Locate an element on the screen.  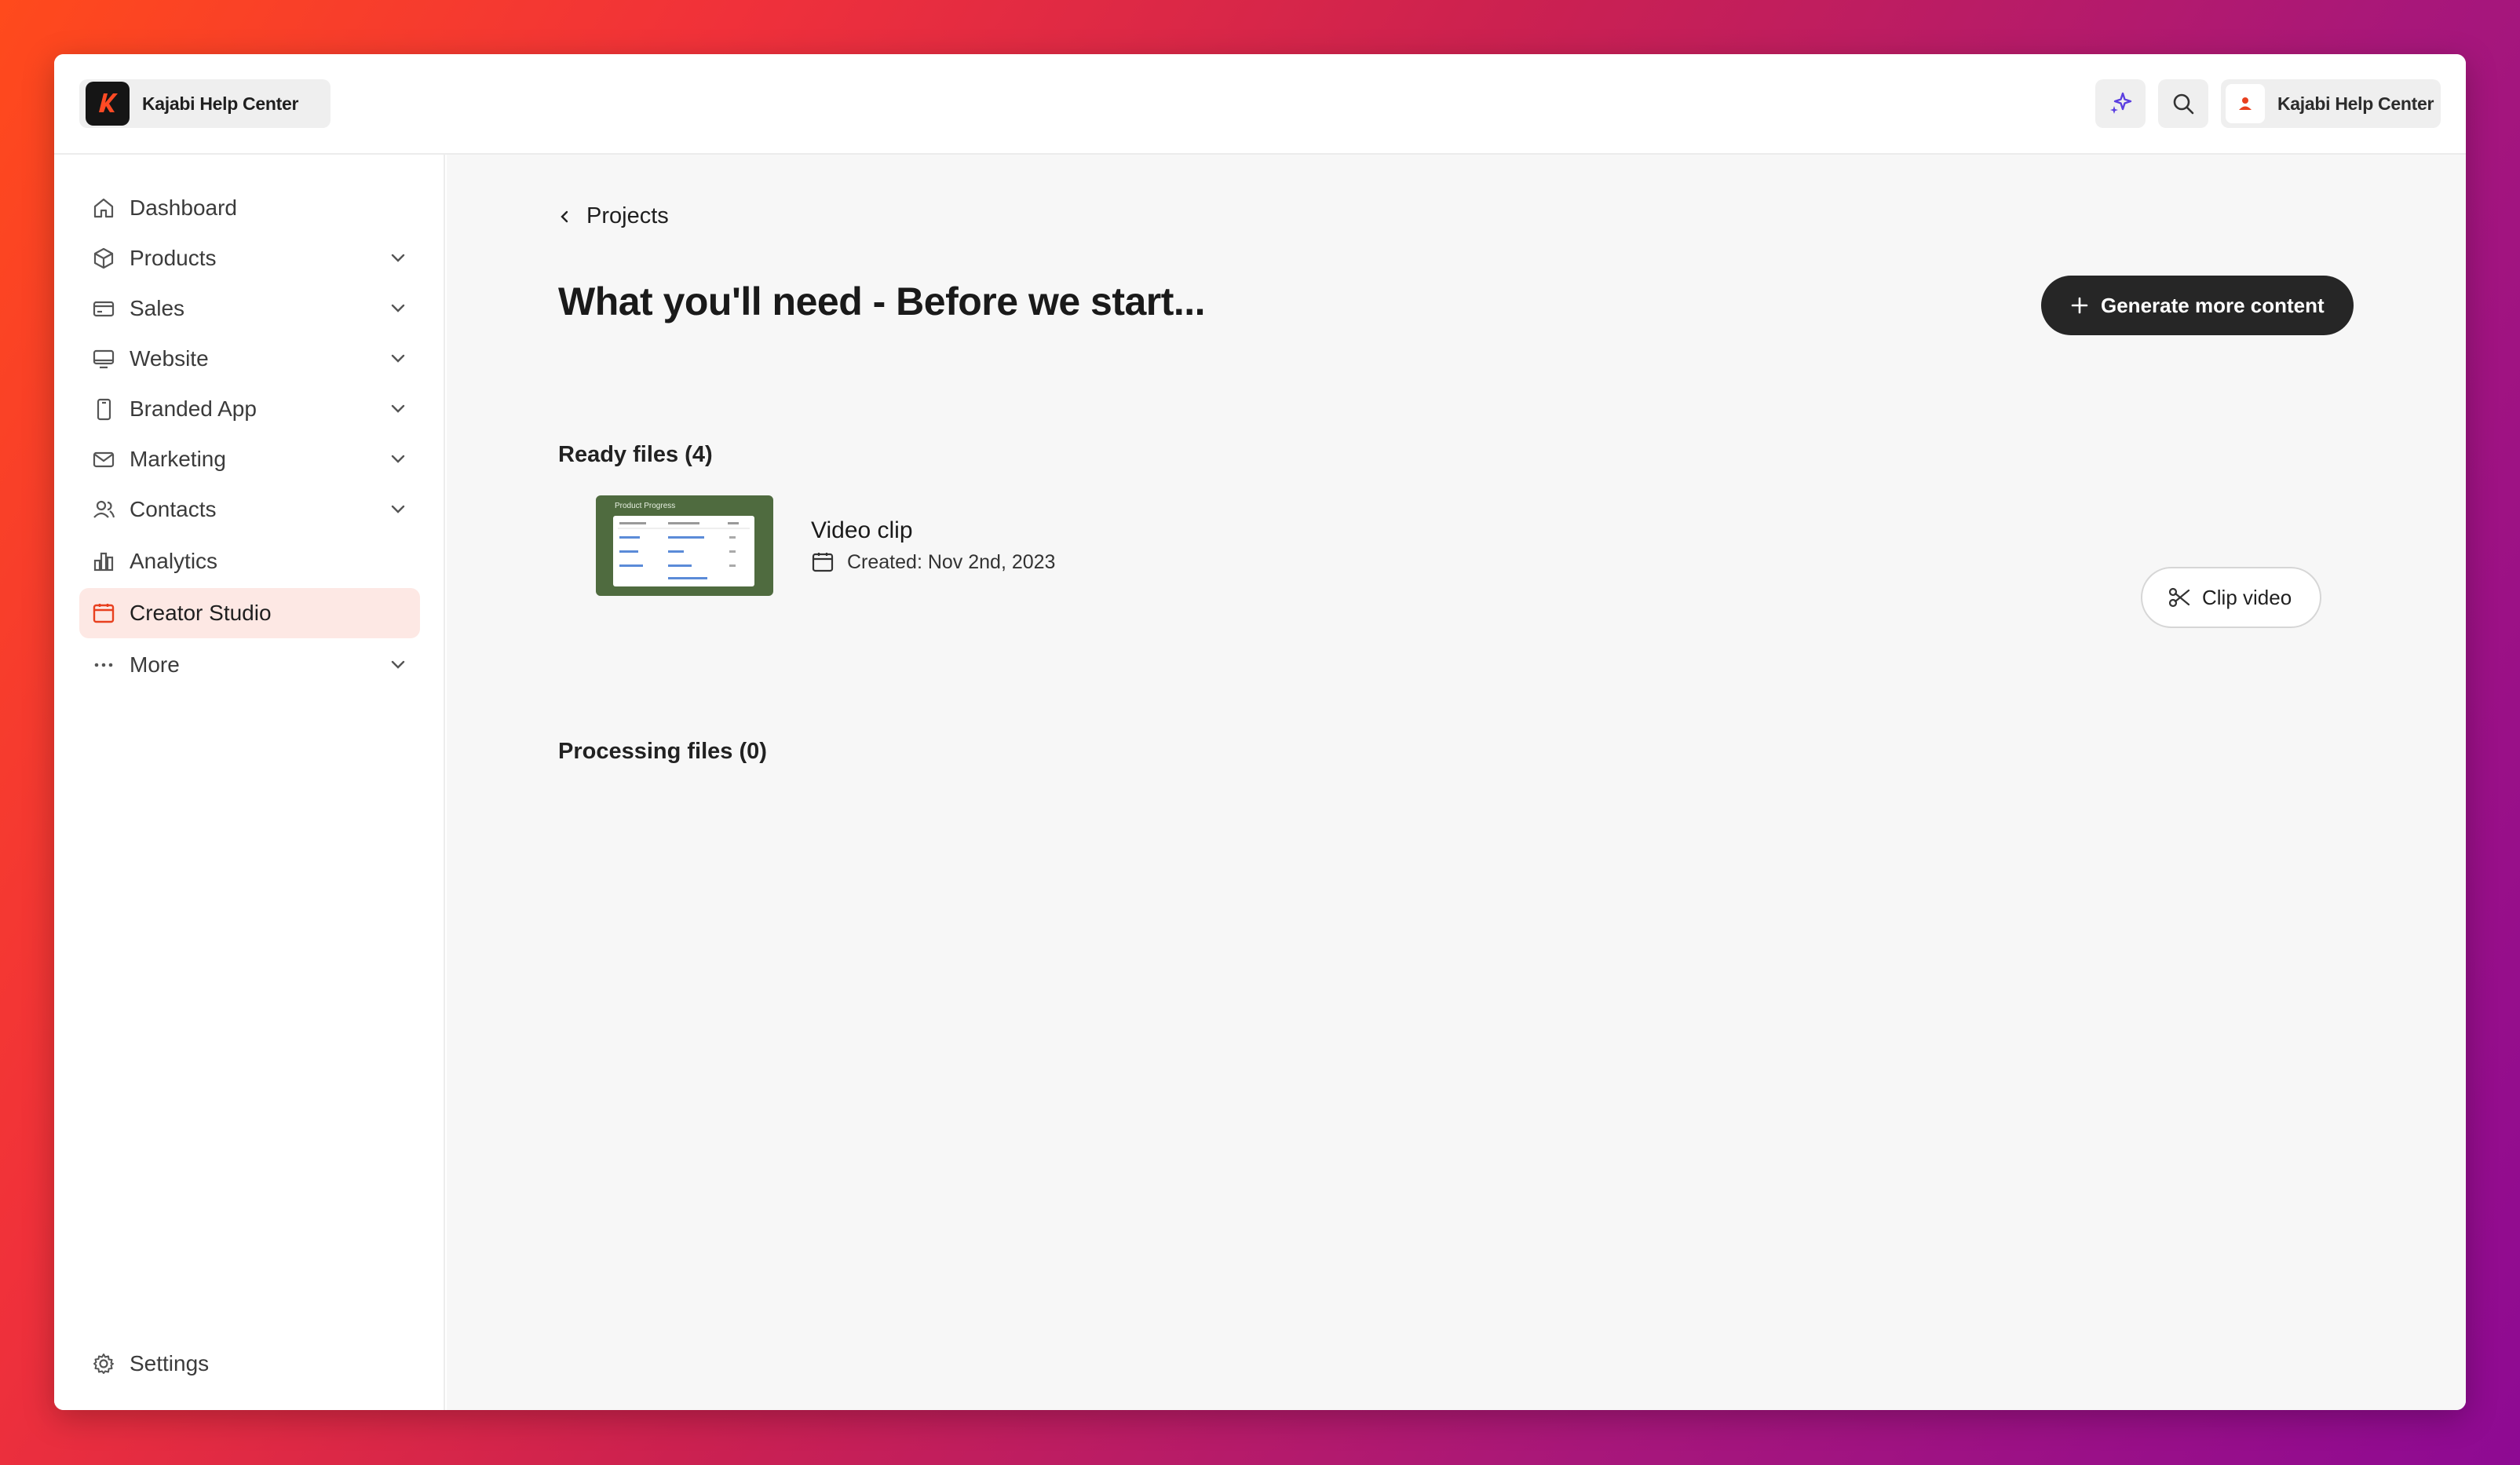
avatar is located at coordinates (2245, 104).